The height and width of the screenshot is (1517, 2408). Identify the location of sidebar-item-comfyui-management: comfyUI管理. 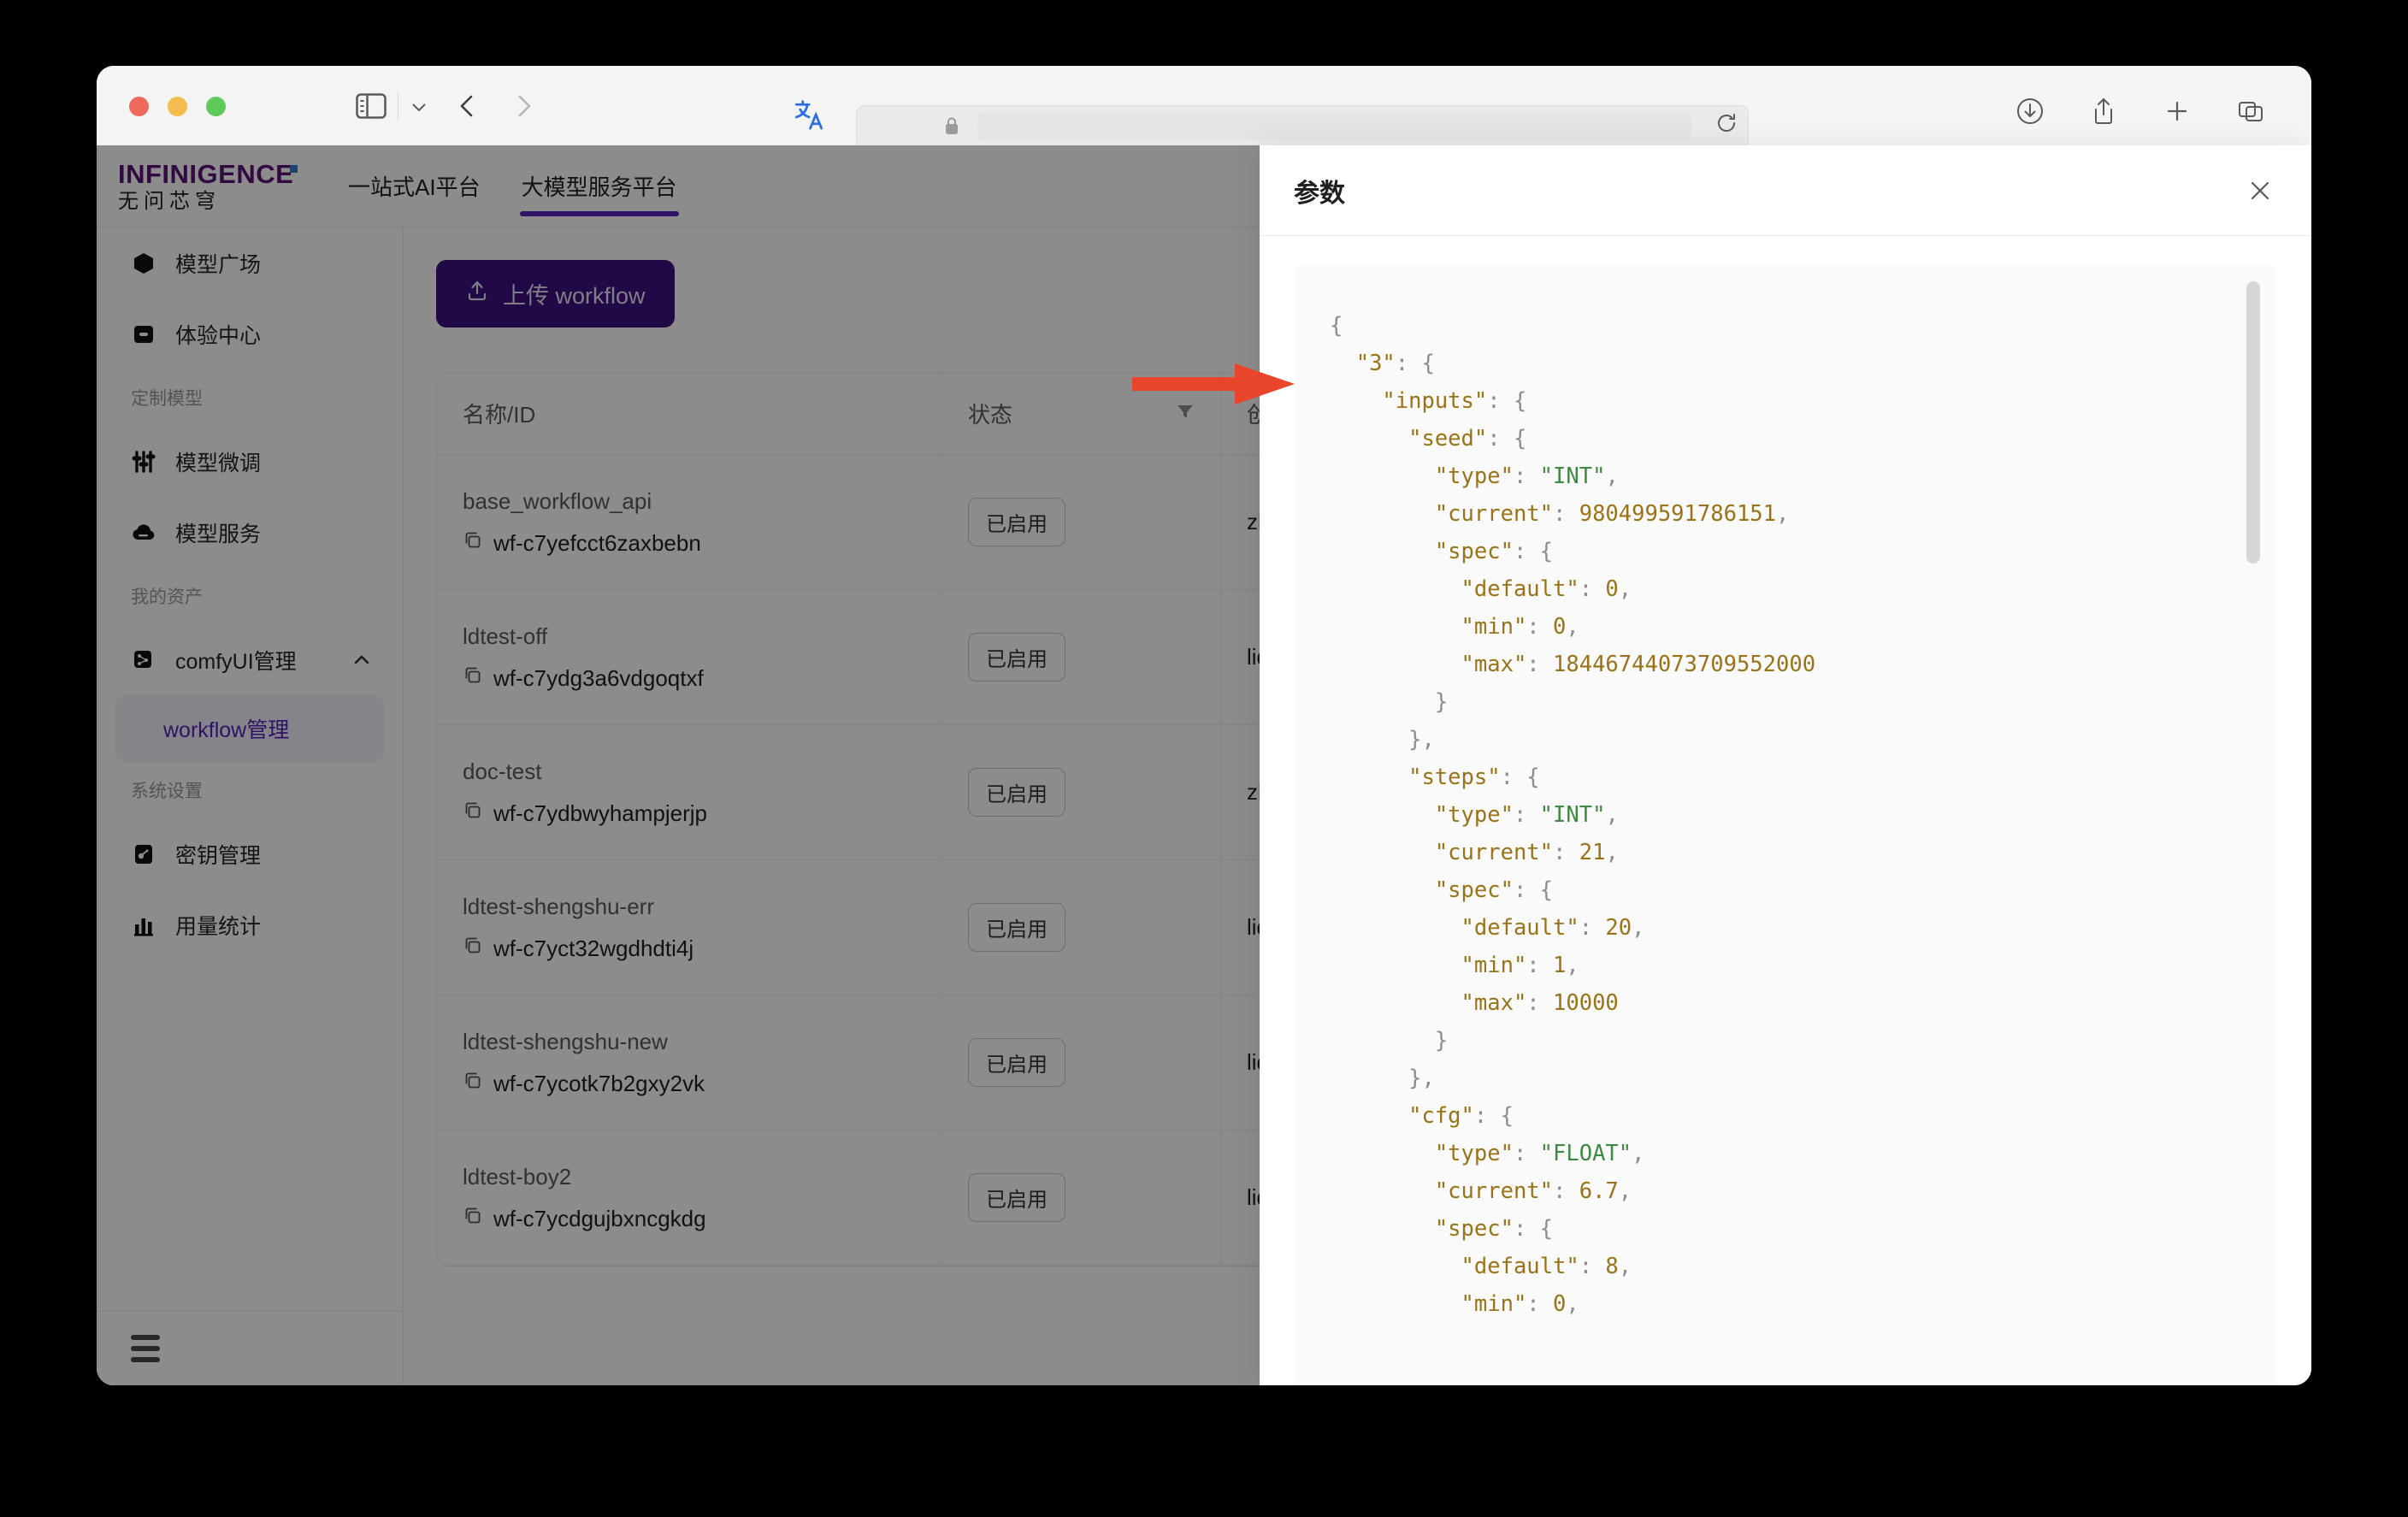
(250, 659).